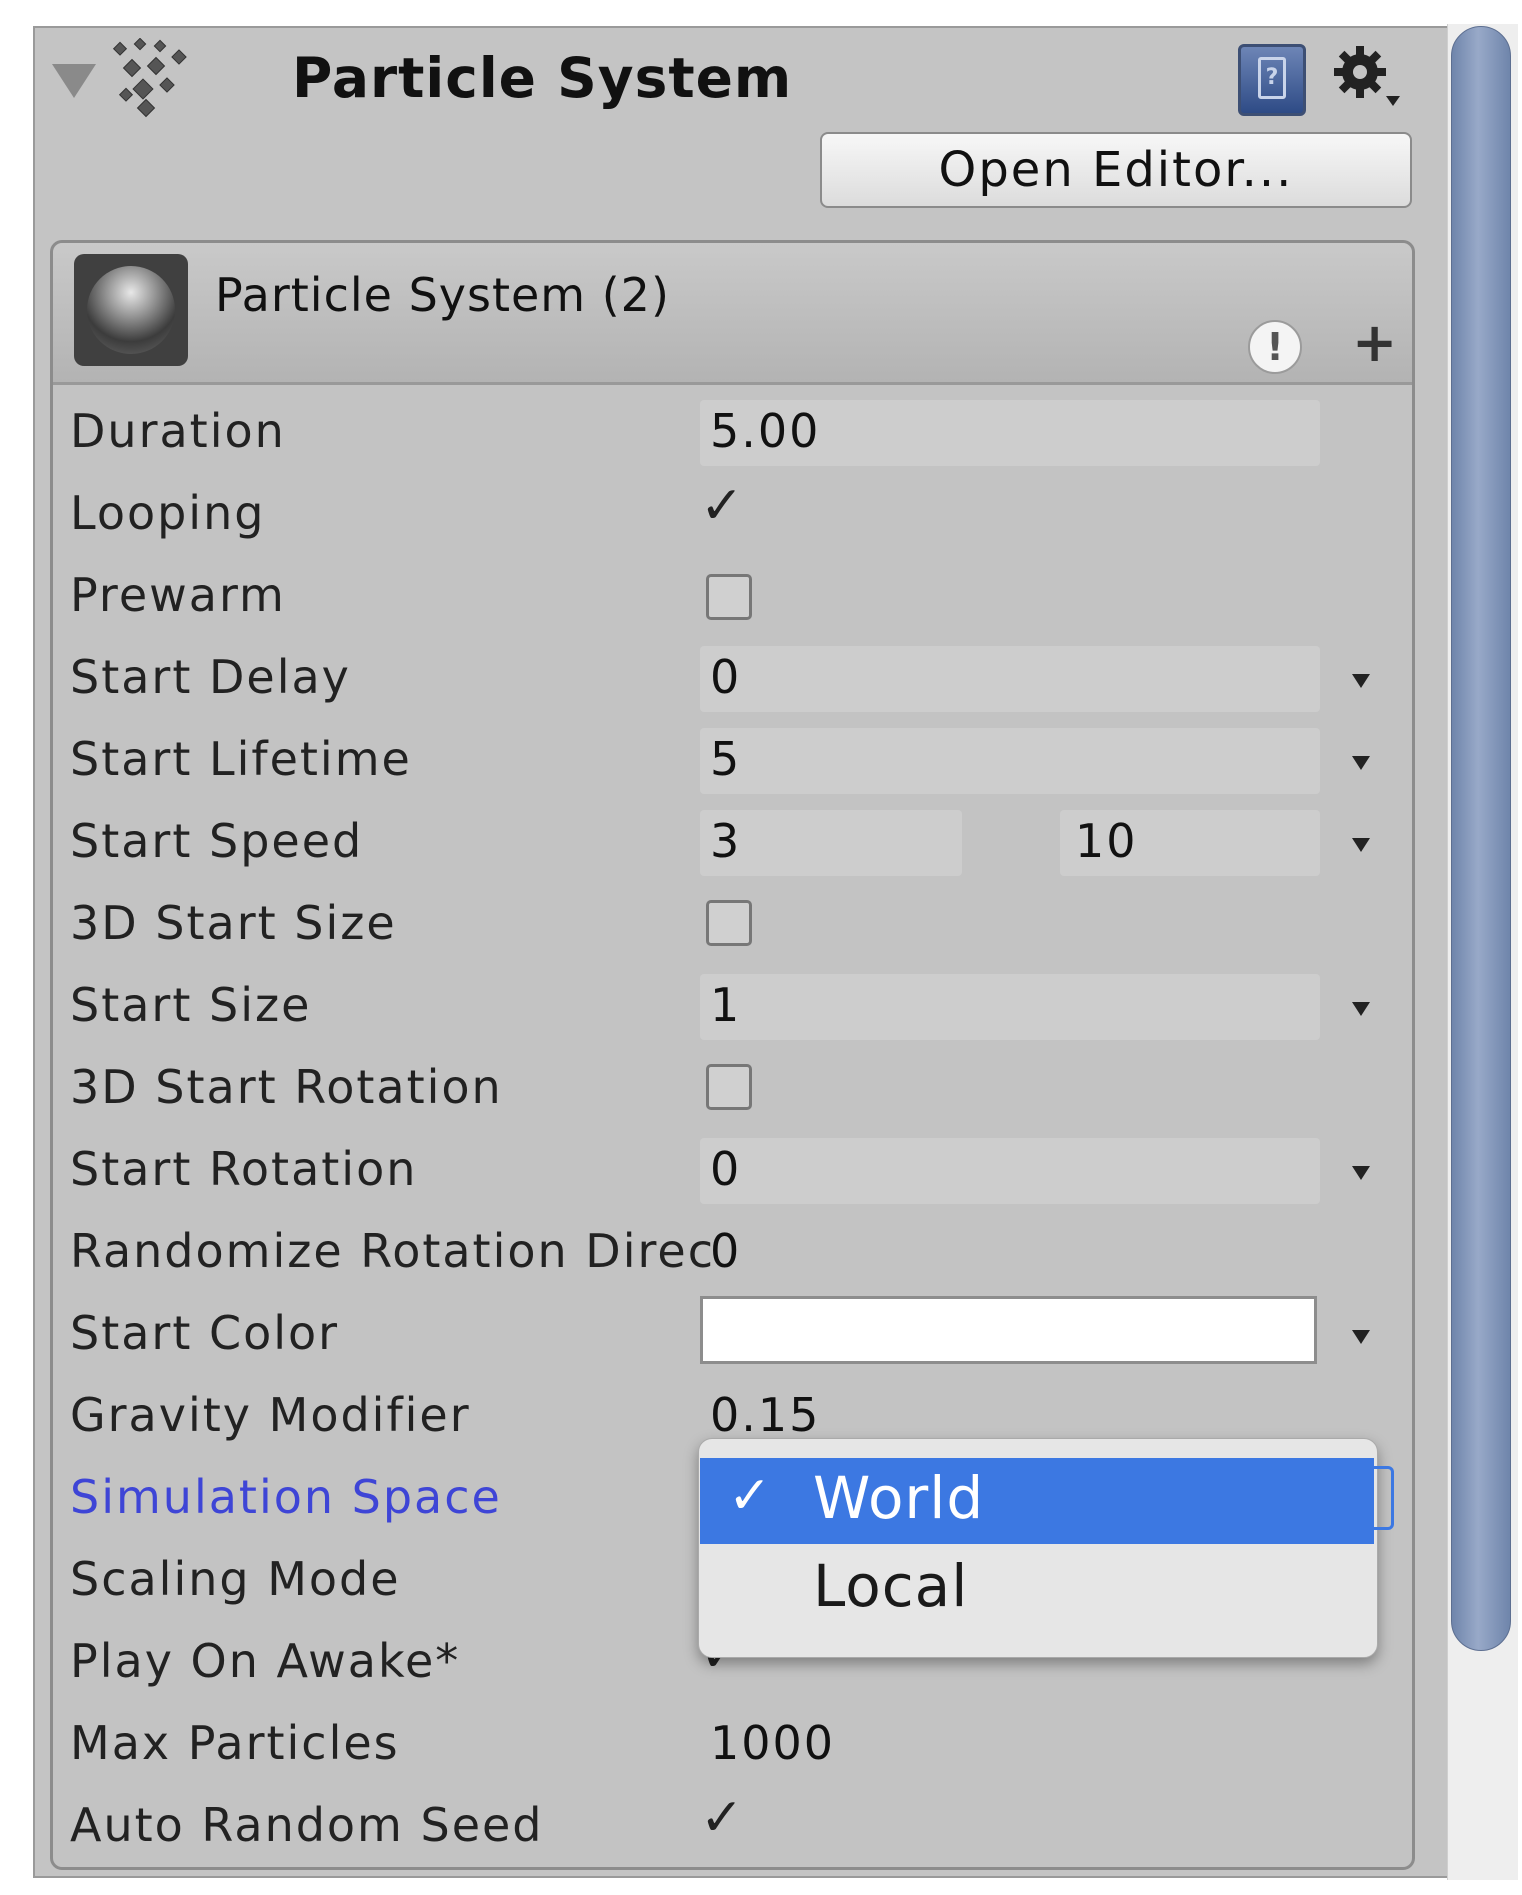  I want to click on component-title: Particle System, so click(542, 78).